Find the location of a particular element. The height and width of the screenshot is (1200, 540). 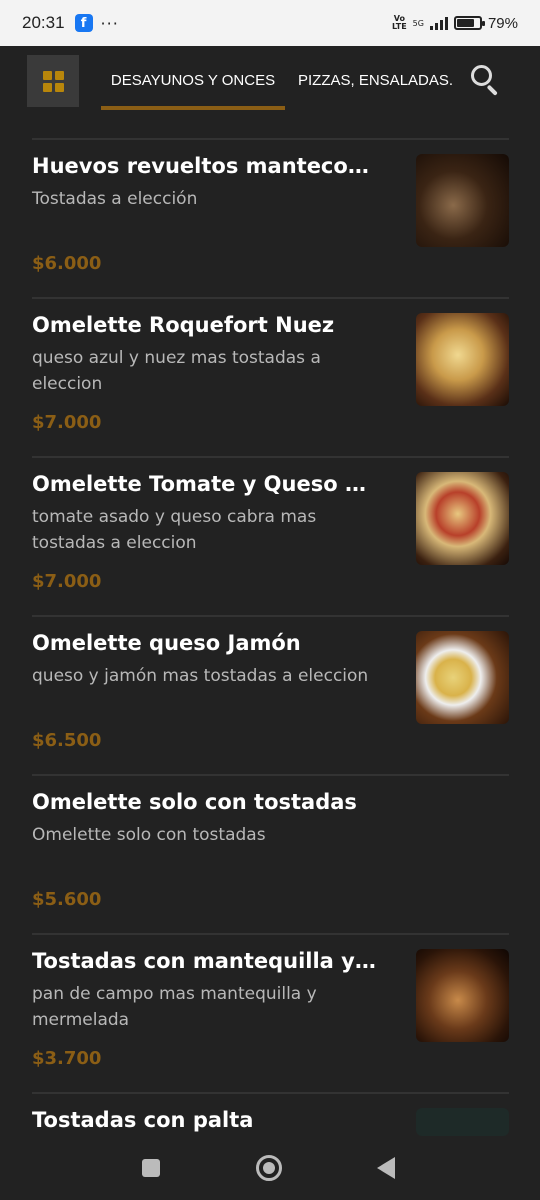

status-bar: 20:31 f ··· Vo LTE 5G 79% is located at coordinates (270, 23).